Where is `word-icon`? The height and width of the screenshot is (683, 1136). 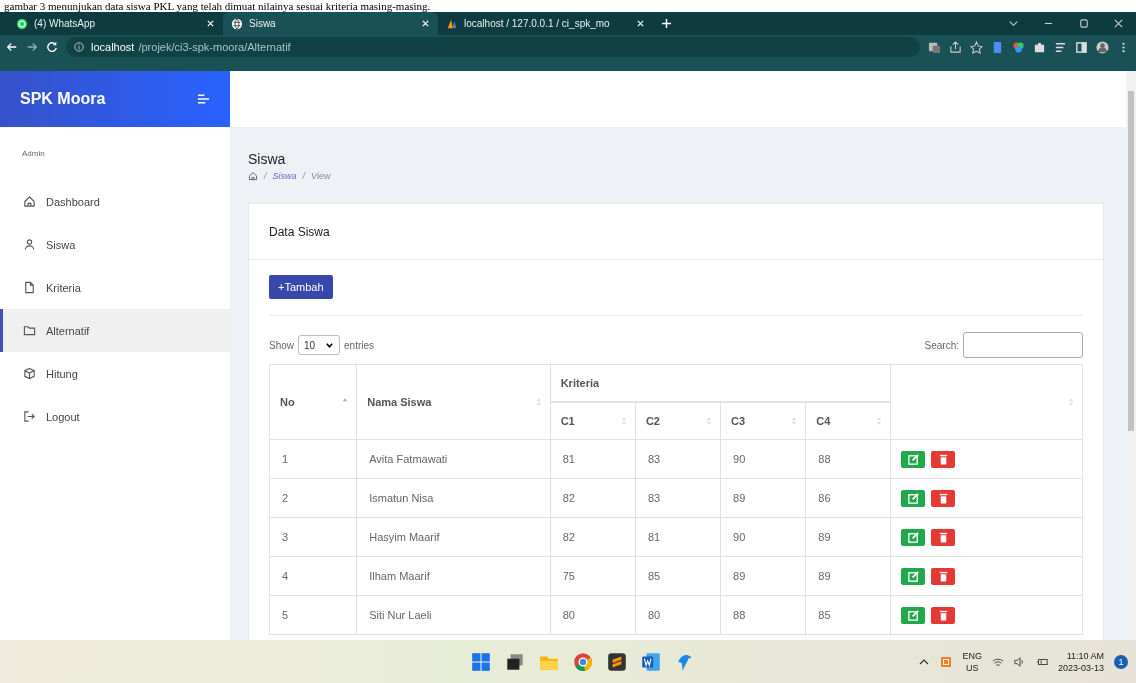 word-icon is located at coordinates (651, 661).